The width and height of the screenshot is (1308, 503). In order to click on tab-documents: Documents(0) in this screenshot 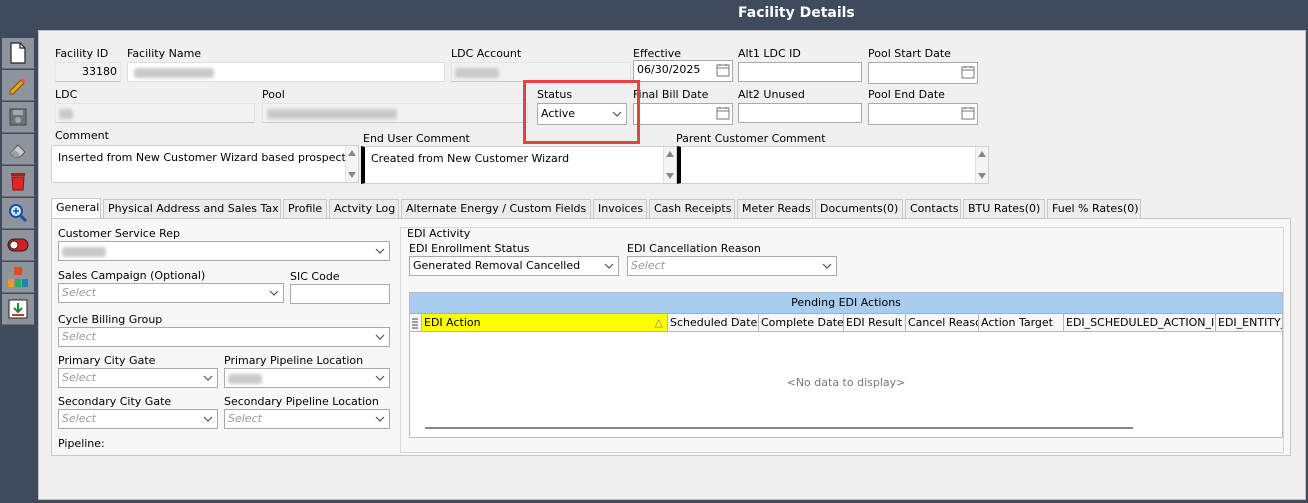, I will do `click(859, 208)`.